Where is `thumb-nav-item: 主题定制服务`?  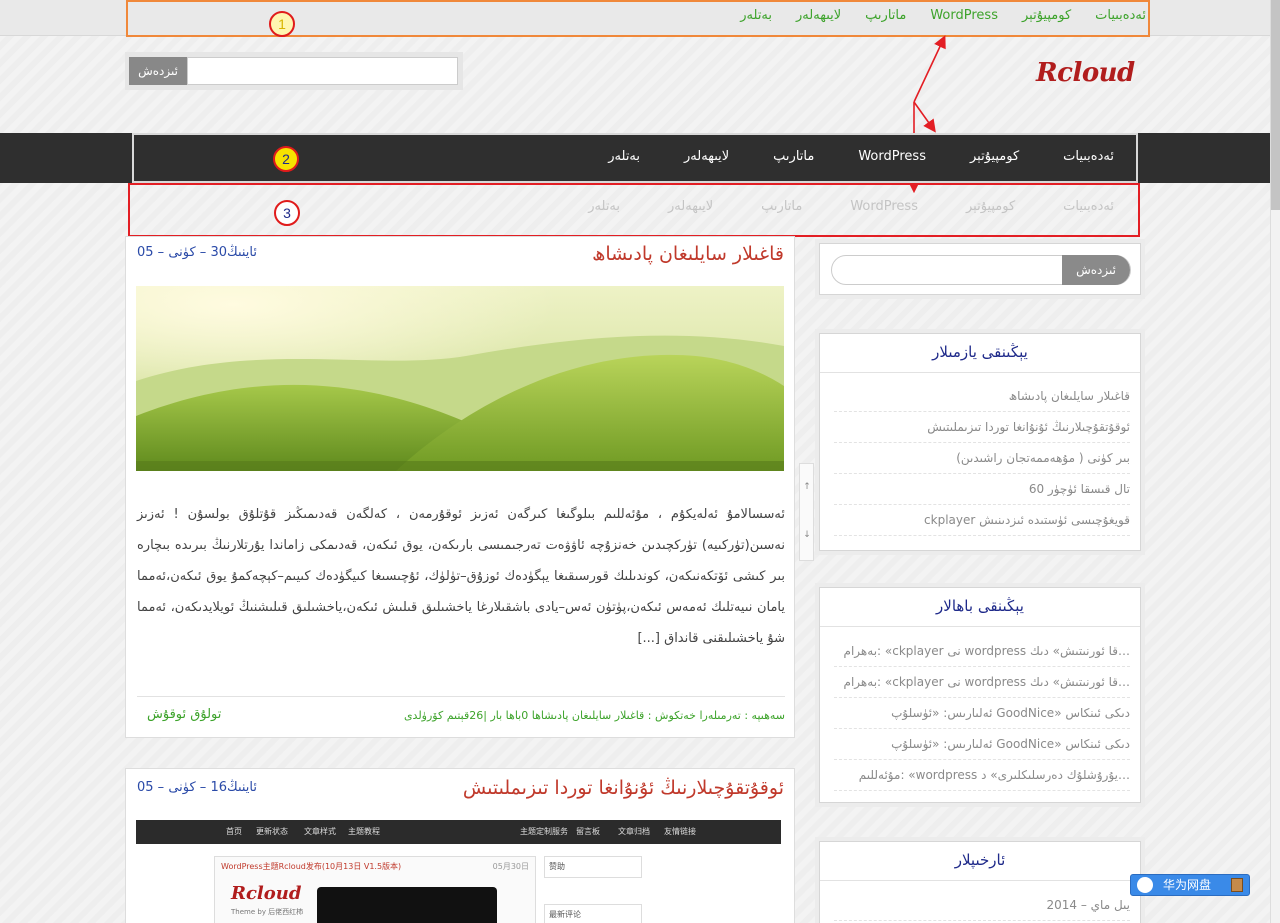
thumb-nav-item: 主题定制服务 is located at coordinates (544, 831).